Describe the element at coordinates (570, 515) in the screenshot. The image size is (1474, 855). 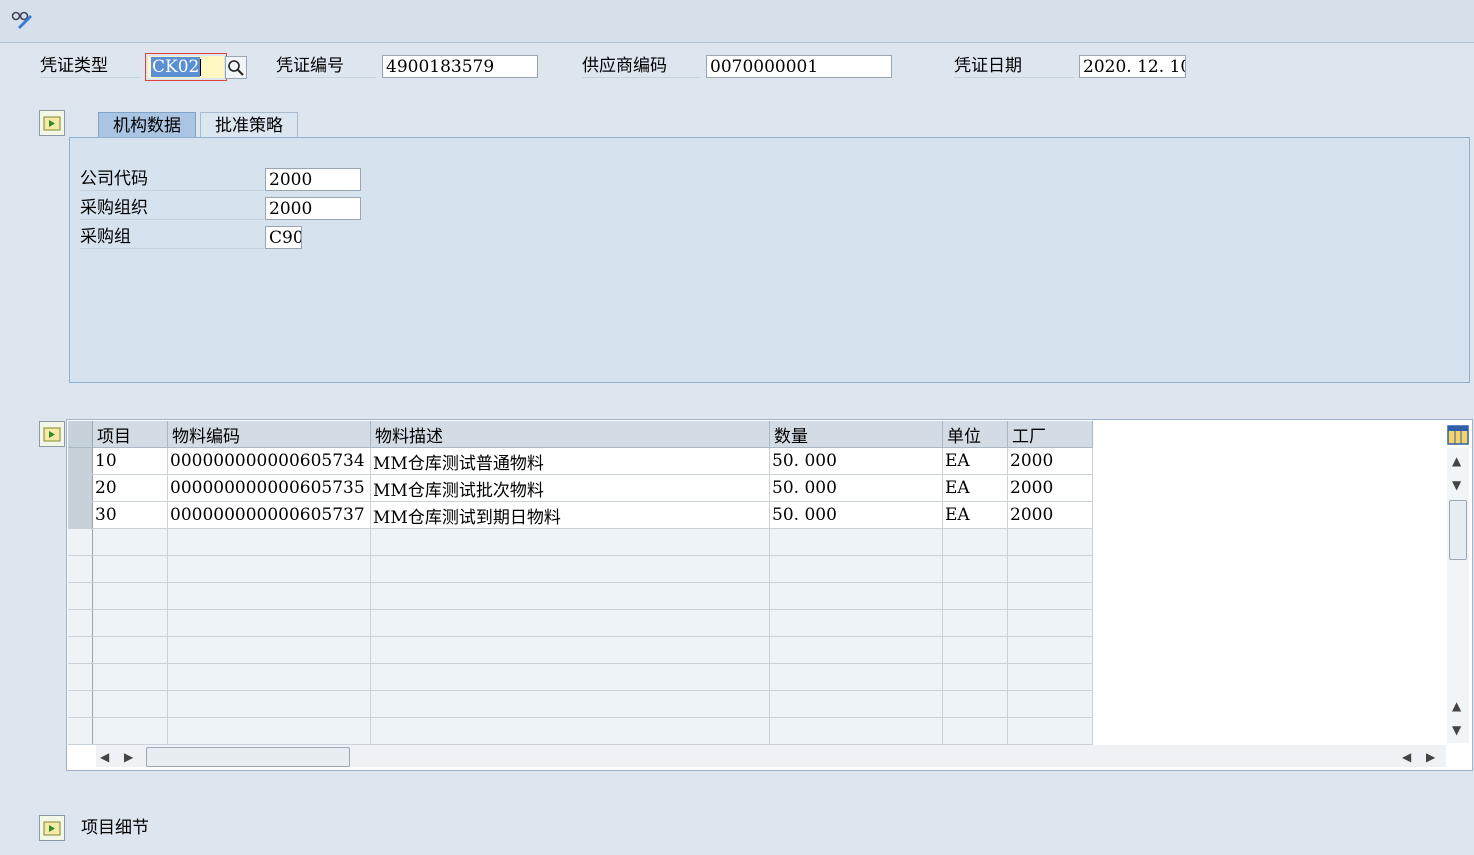
I see `table-cell: MM仓库测试到期日物料` at that location.